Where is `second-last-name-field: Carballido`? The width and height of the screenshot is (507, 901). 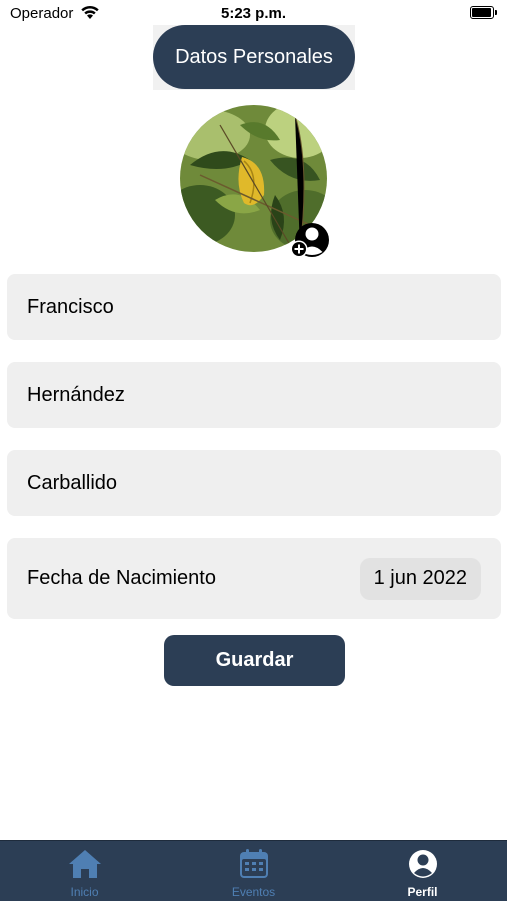
second-last-name-field: Carballido is located at coordinates (254, 483).